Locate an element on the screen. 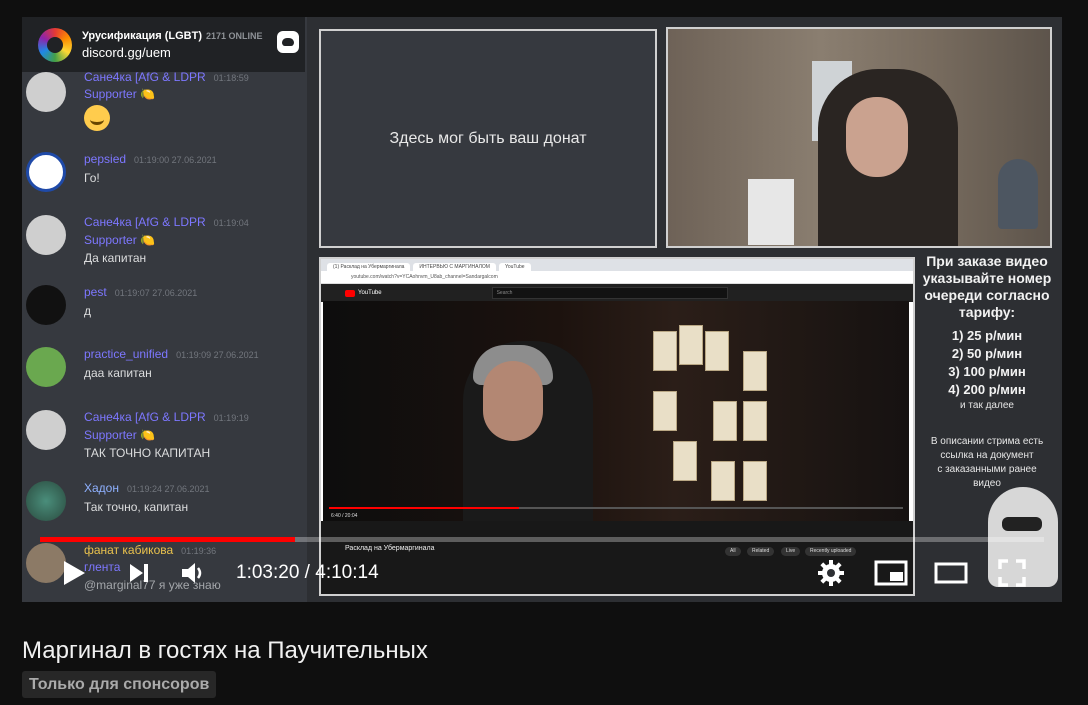 Image resolution: width=1088 pixels, height=705 pixels. settings-button is located at coordinates (831, 573).